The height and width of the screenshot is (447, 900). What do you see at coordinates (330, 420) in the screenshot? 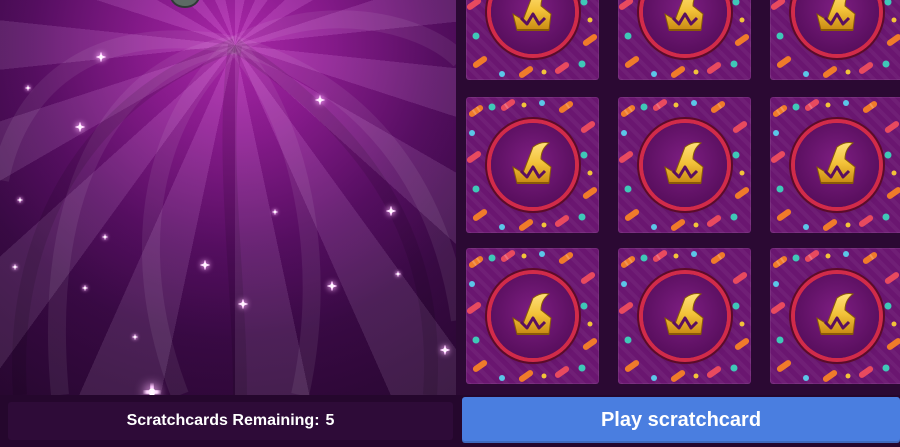
I see `remaining-count: 5` at bounding box center [330, 420].